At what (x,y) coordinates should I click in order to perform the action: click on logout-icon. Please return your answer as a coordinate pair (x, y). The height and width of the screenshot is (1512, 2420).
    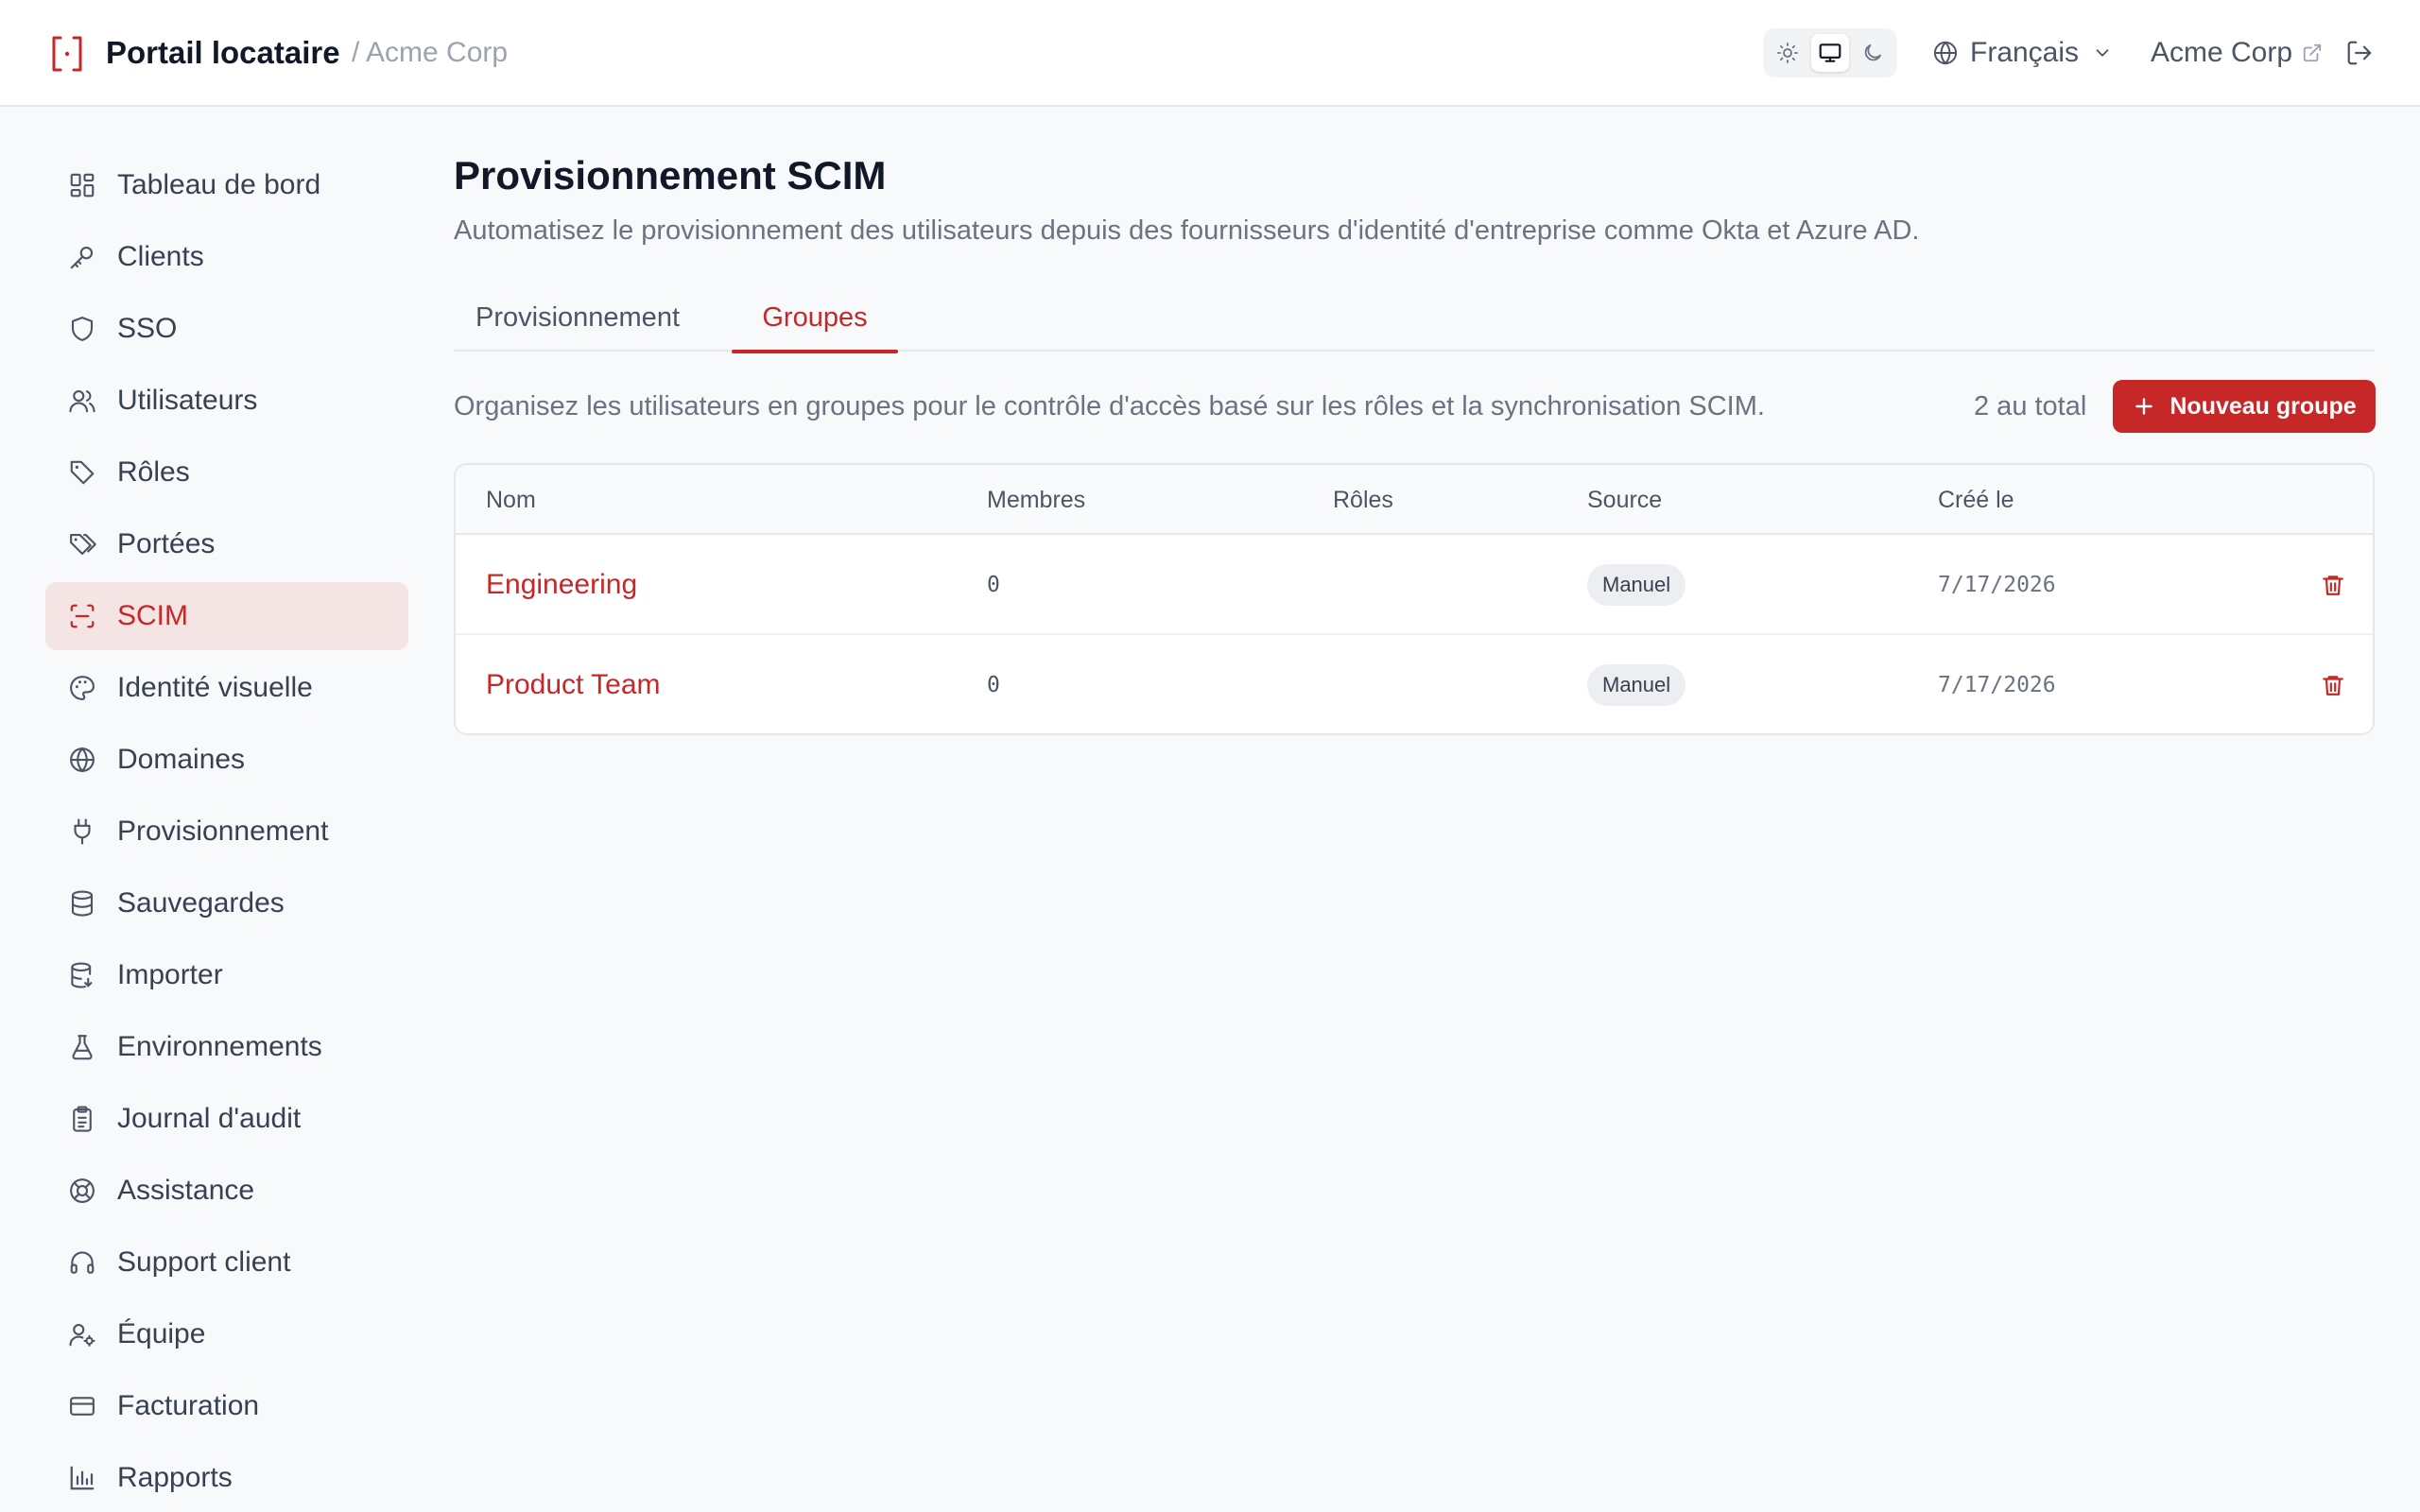
    Looking at the image, I should click on (2359, 53).